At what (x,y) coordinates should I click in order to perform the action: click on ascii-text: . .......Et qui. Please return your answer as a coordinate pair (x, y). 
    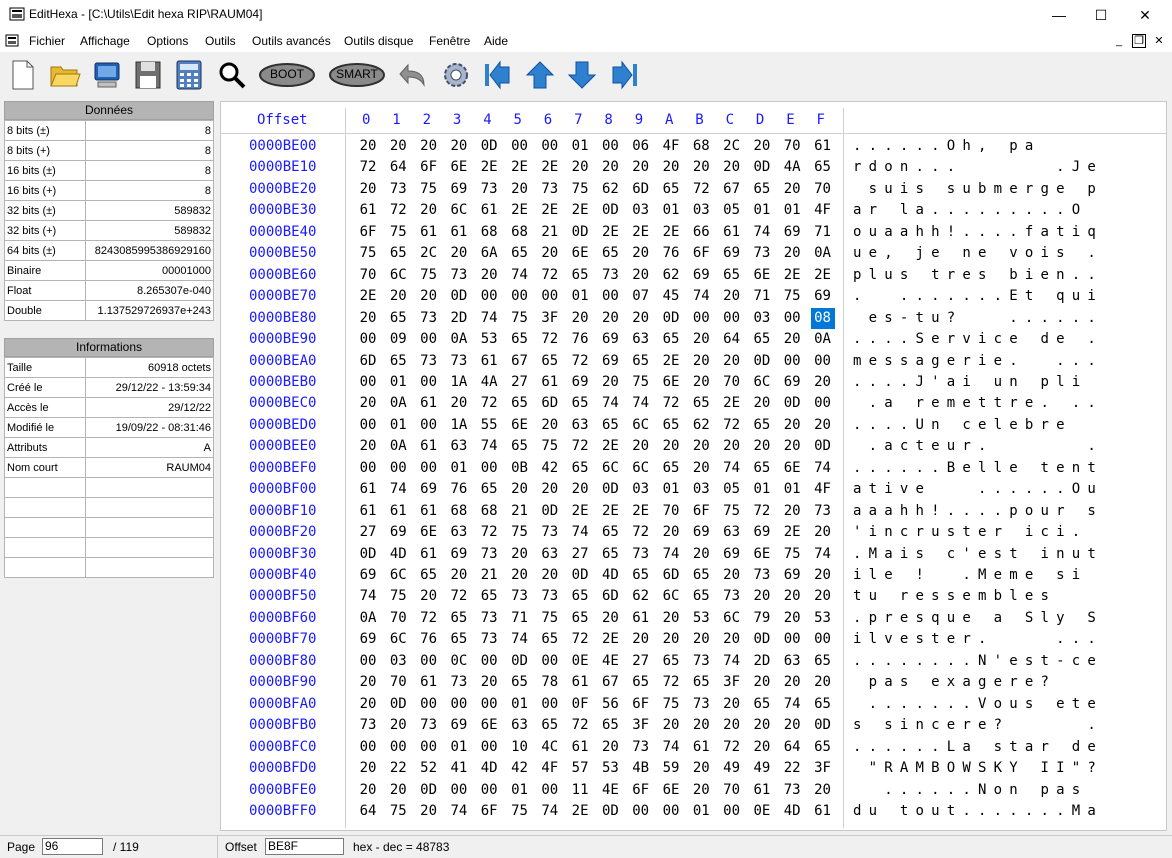
    Looking at the image, I should click on (978, 296).